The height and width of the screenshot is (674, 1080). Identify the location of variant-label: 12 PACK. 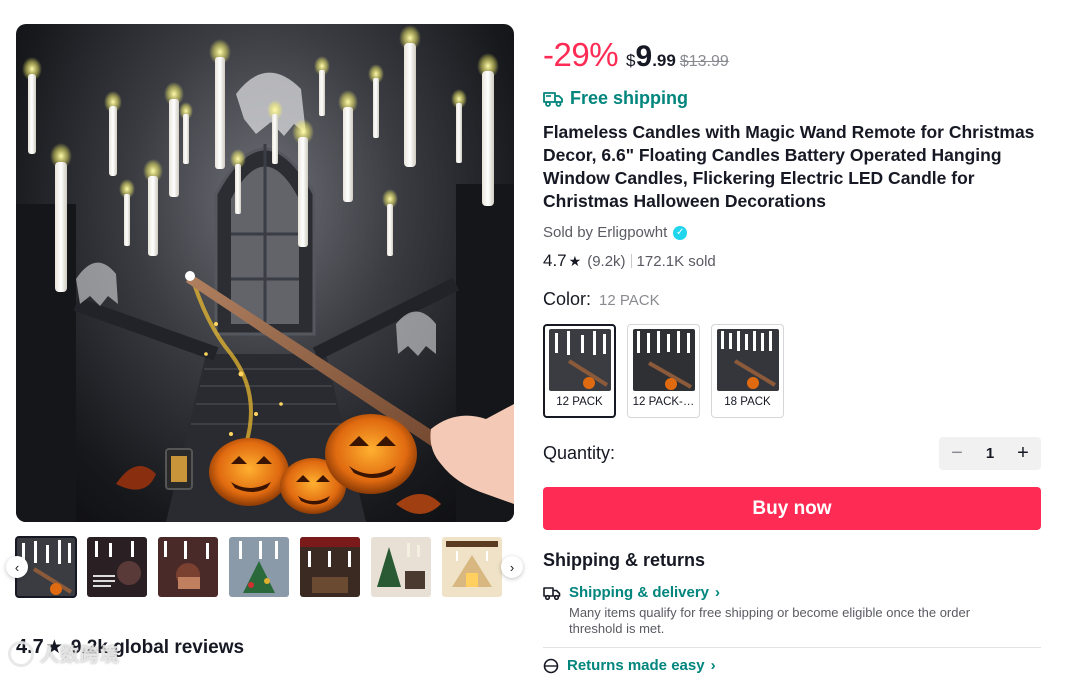
(579, 402).